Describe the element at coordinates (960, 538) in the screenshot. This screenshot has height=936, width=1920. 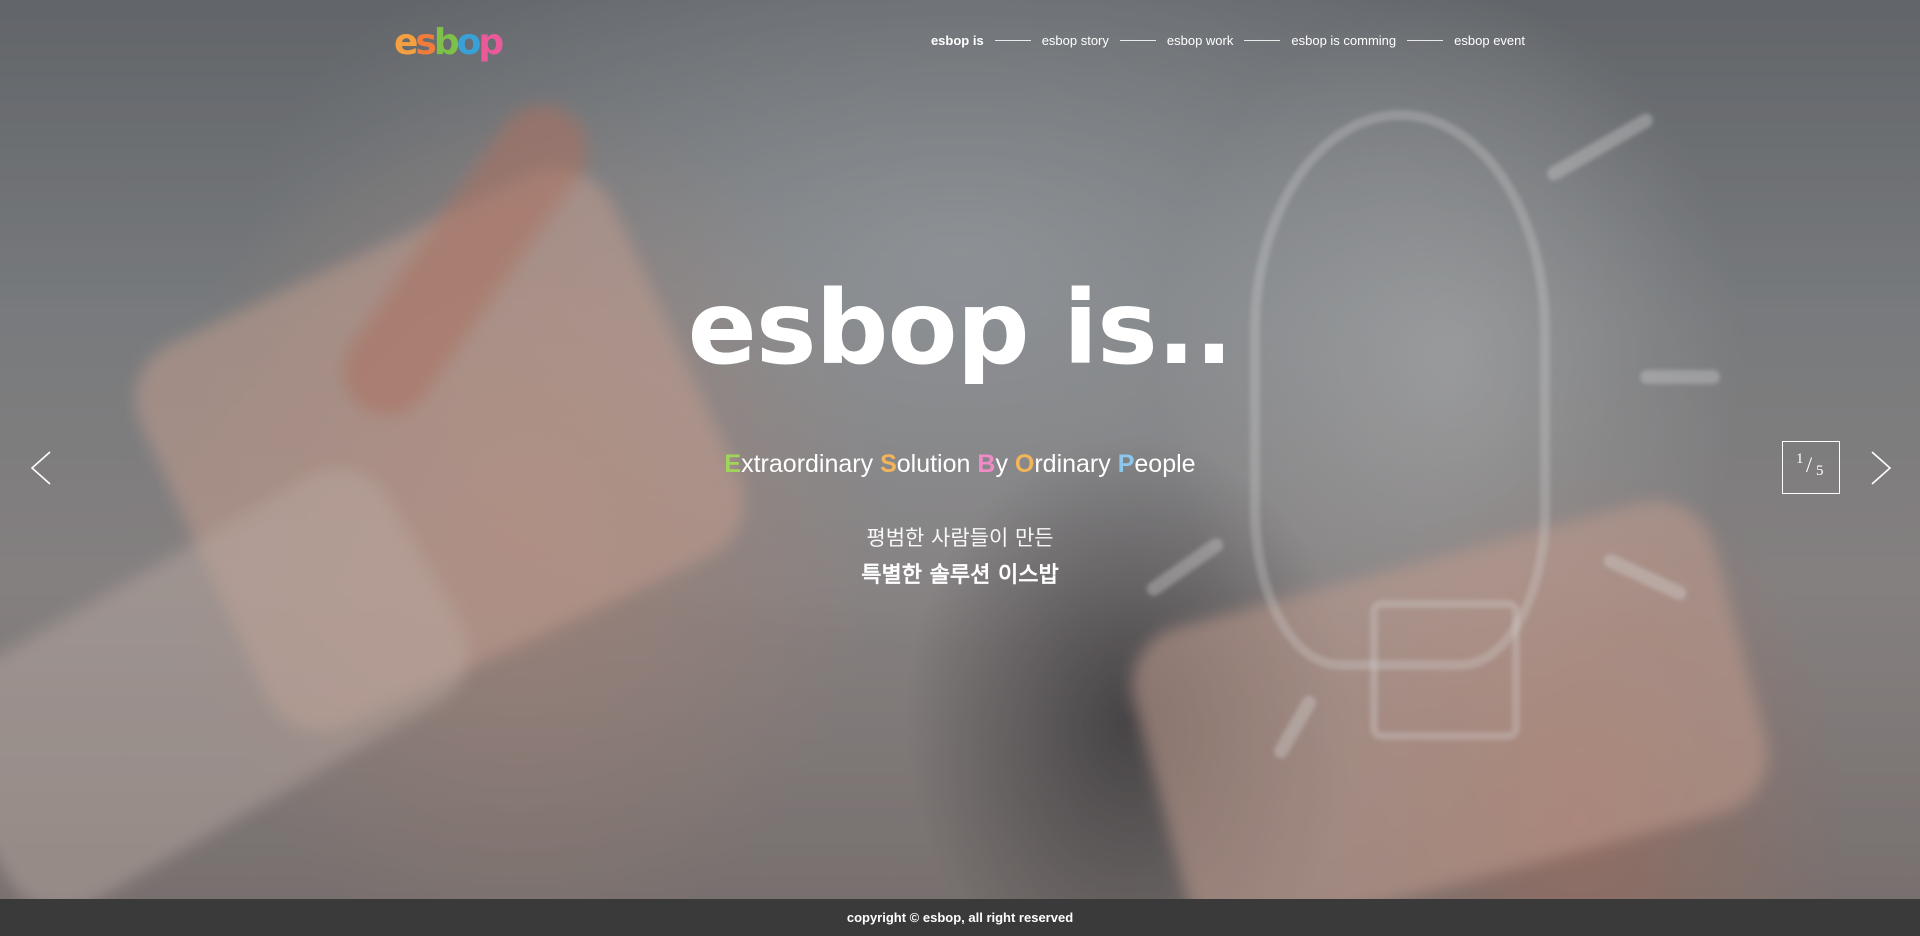
I see `korean-subtitle-line1: 평범한 사람들이 만든` at that location.